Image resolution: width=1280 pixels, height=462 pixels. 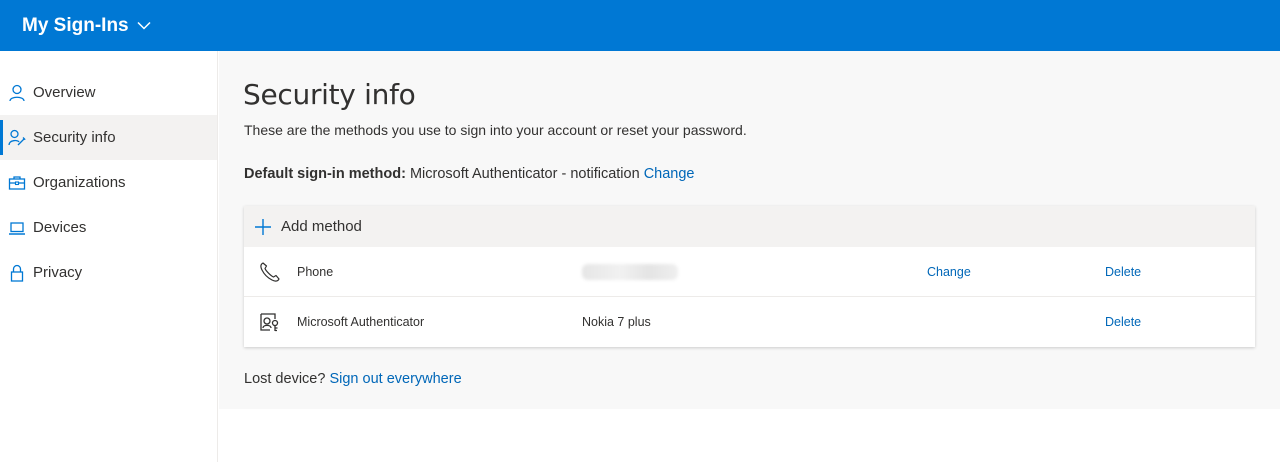 What do you see at coordinates (321, 226) in the screenshot?
I see `add-method-label: Add method` at bounding box center [321, 226].